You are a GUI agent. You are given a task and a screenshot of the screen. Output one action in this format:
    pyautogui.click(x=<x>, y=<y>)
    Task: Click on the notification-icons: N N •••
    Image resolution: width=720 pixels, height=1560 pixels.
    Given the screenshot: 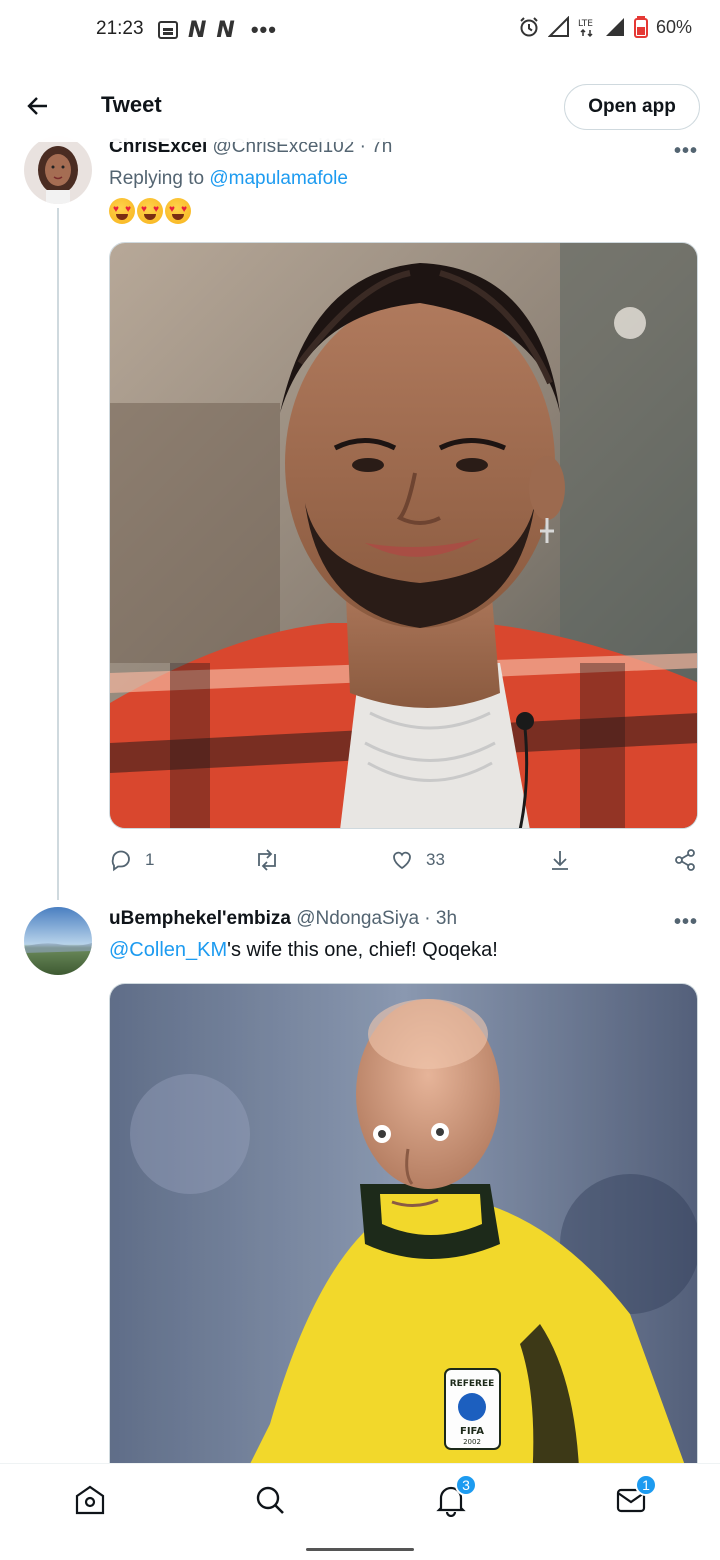 What is the action you would take?
    pyautogui.click(x=217, y=30)
    